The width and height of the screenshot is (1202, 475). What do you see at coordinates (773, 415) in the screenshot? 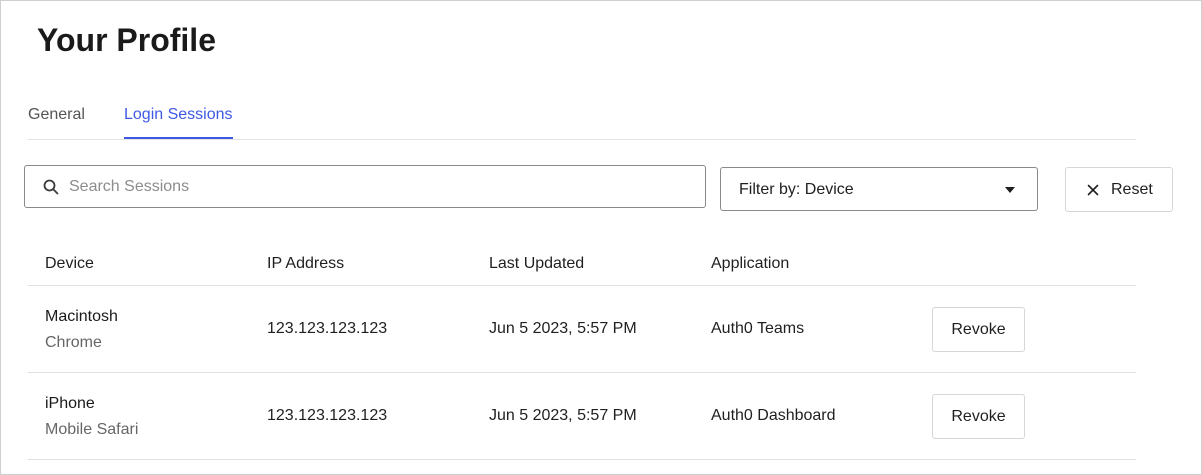
I see `application: Auth0 Dashboard` at bounding box center [773, 415].